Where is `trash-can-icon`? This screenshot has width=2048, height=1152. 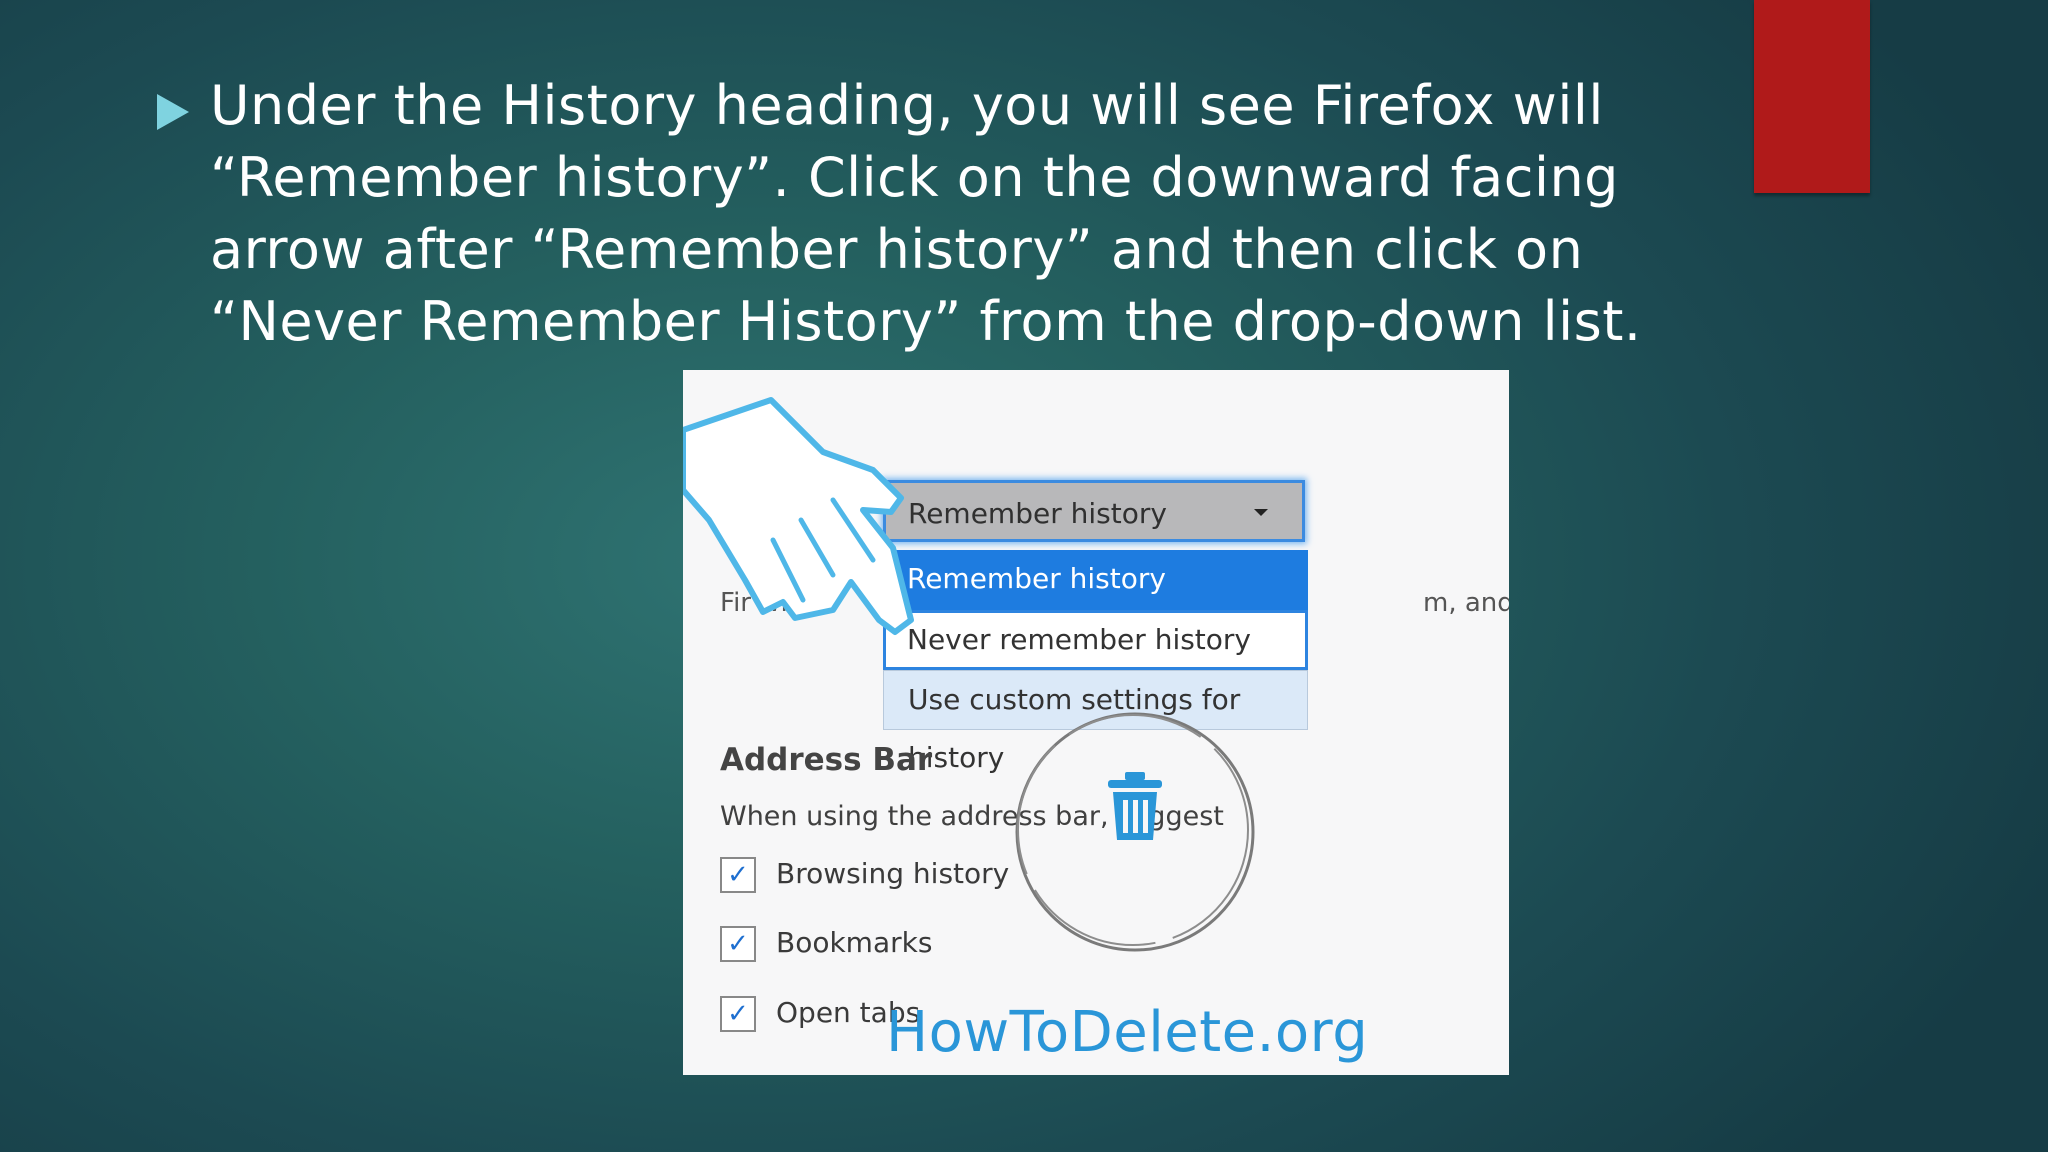
trash-can-icon is located at coordinates (1135, 806).